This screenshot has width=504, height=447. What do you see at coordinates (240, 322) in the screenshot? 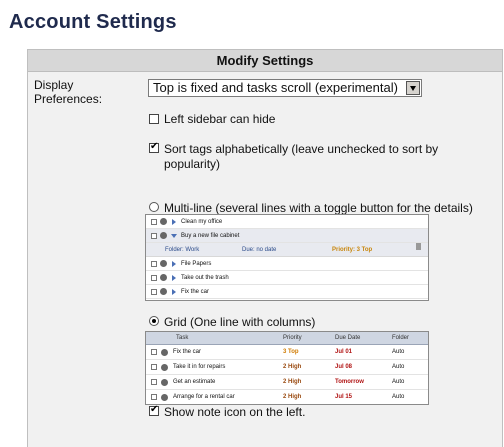
I see `grid-label: Grid (One line with columns)` at bounding box center [240, 322].